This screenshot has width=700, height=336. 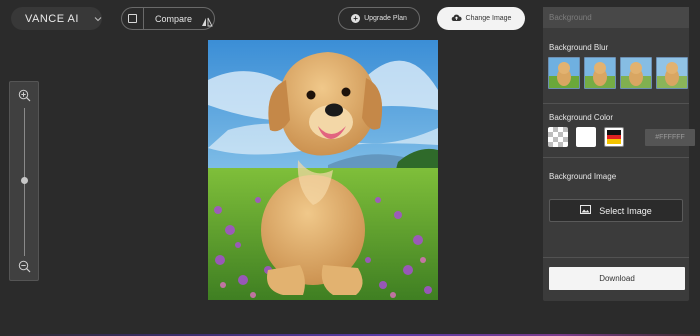 I want to click on brand-logo: VANCE AI, so click(x=52, y=18).